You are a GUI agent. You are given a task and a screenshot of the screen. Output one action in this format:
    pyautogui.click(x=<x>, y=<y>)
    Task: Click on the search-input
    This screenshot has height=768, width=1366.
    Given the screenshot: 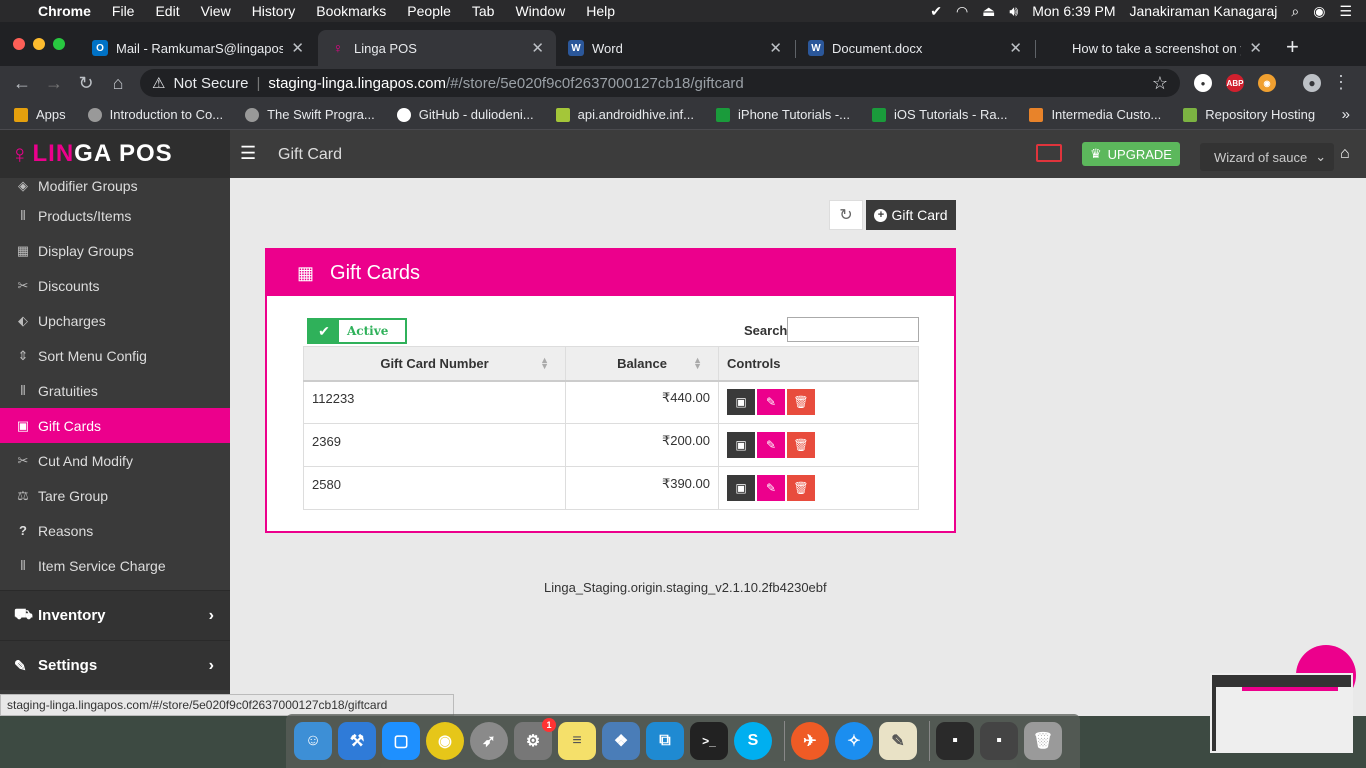 What is the action you would take?
    pyautogui.click(x=853, y=329)
    